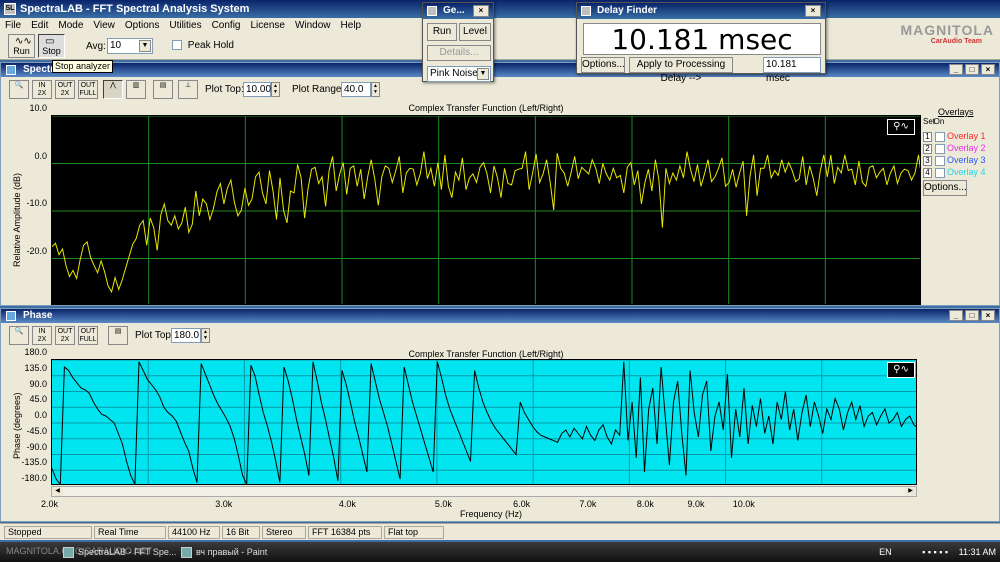 The width and height of the screenshot is (1000, 562). Describe the element at coordinates (130, 46) in the screenshot. I see `avg-select: 10 ▼` at that location.